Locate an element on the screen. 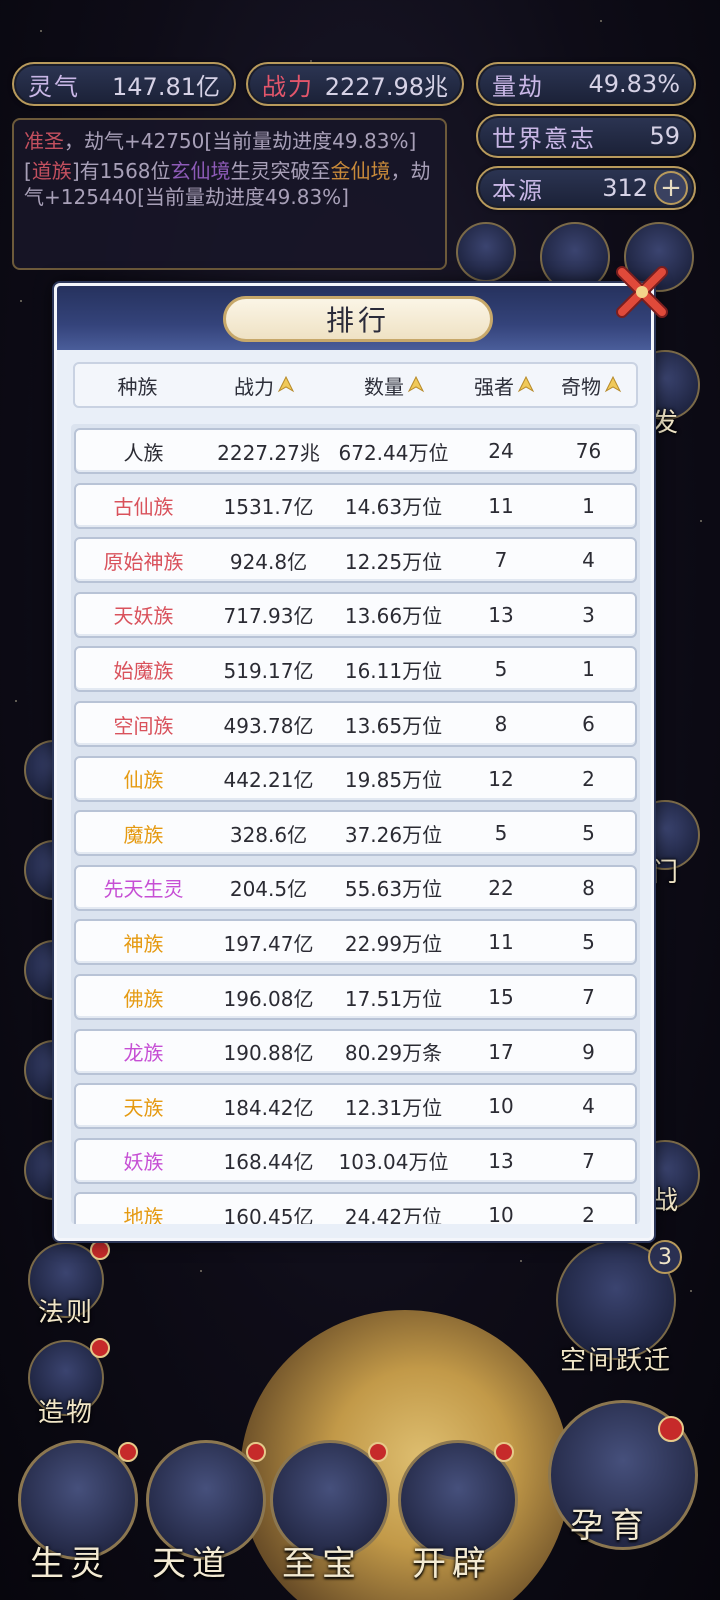 Image resolution: width=720 pixels, height=1600 pixels. race-name: 天族 is located at coordinates (143, 1107).